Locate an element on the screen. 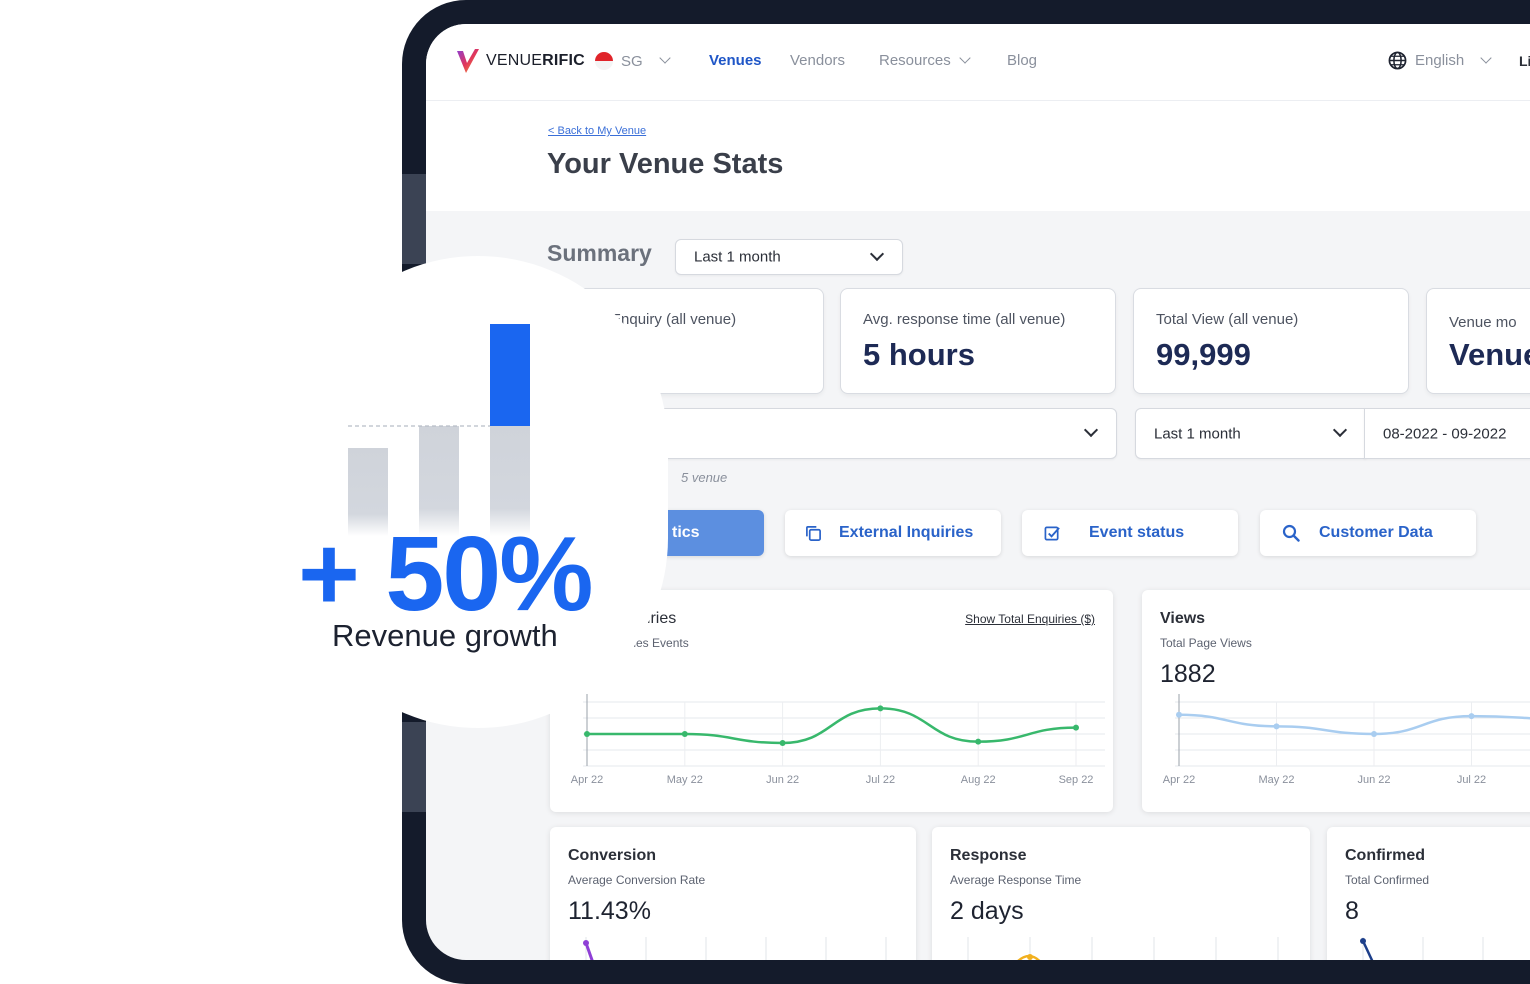 This screenshot has width=1530, height=984. venue-count-note: 5 venue is located at coordinates (704, 477).